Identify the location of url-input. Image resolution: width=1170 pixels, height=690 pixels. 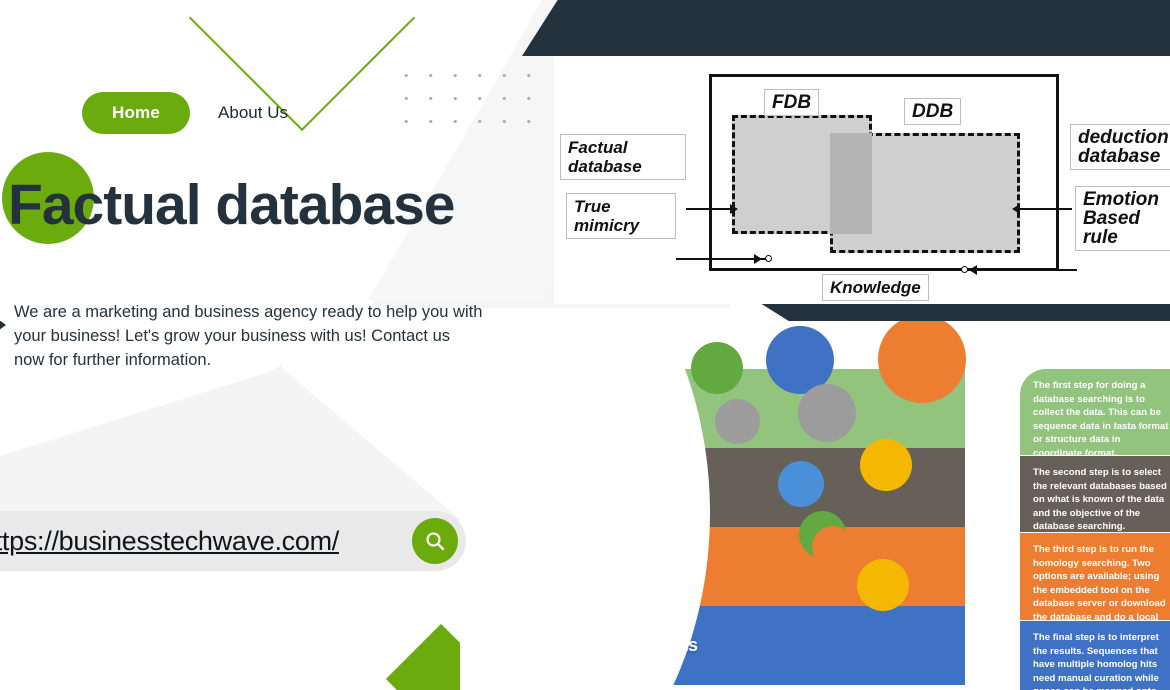
(206, 541).